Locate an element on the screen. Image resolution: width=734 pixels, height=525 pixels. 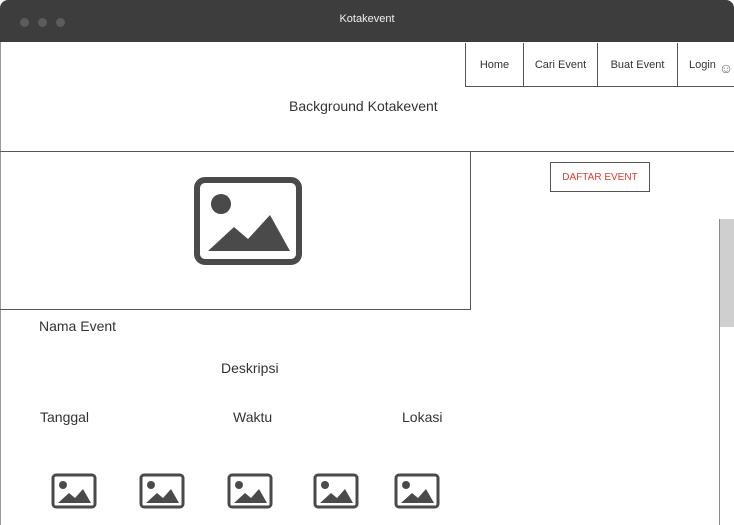
daftar-event-button: DAFTAR EVENT is located at coordinates (600, 177).